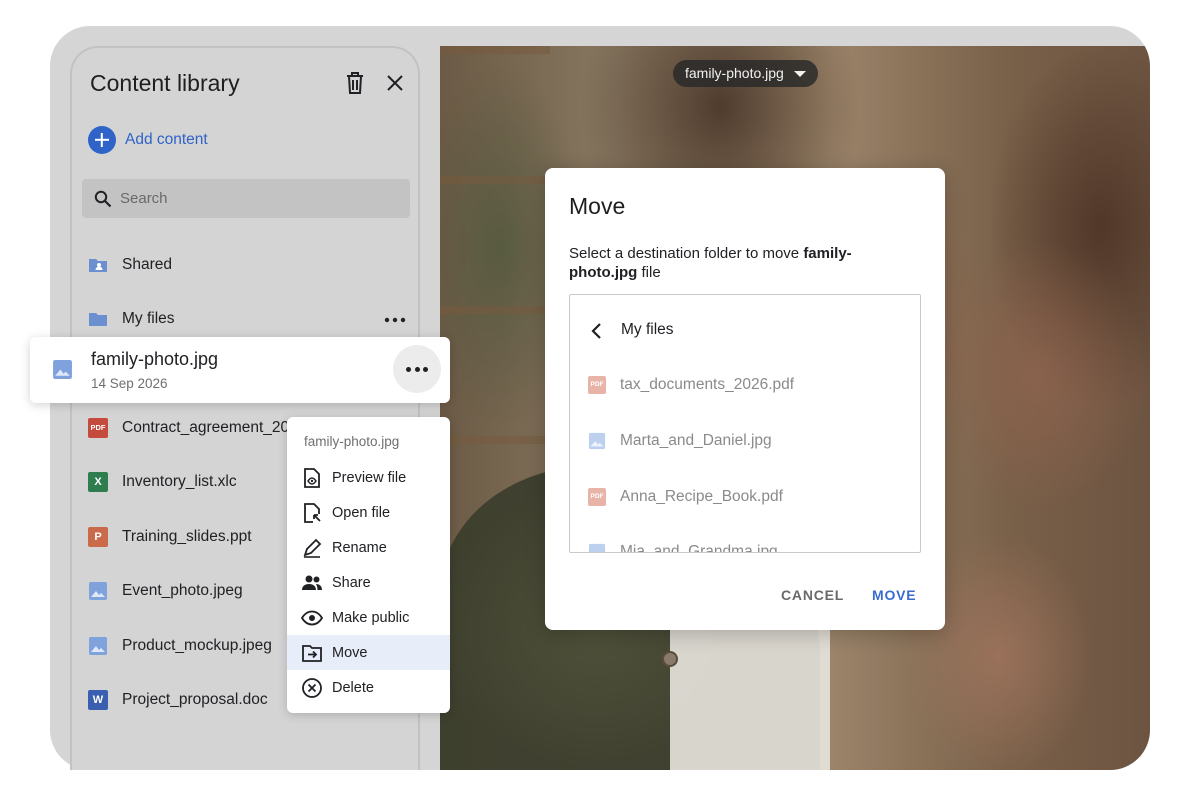 The image size is (1200, 797). Describe the element at coordinates (312, 582) in the screenshot. I see `share-icon` at that location.